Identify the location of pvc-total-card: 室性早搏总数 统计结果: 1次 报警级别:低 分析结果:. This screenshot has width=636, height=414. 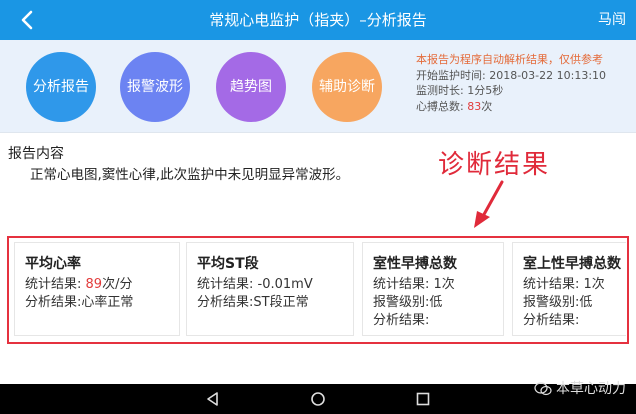
(433, 289).